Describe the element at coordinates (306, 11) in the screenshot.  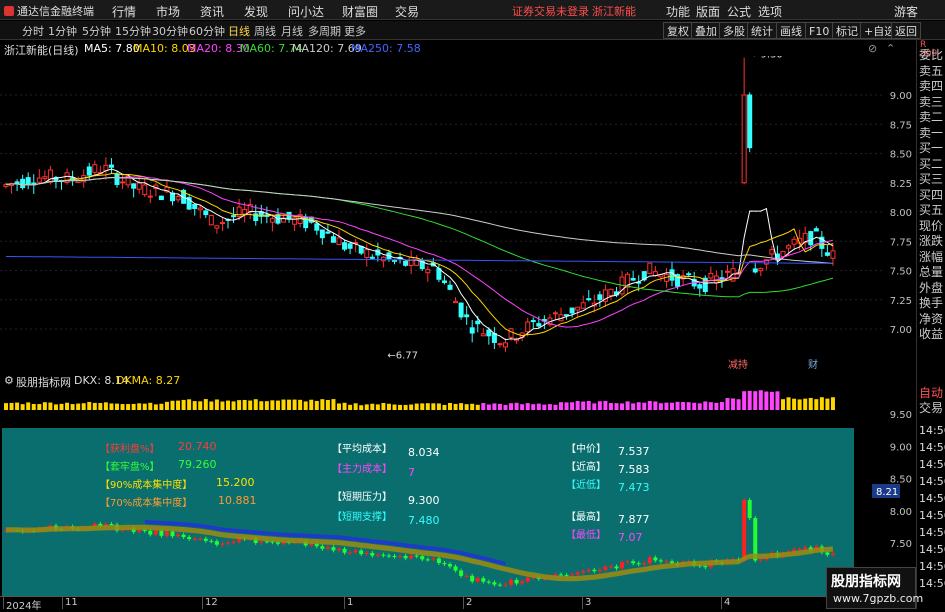
I see `menu-wenxiaoda: 问小达` at that location.